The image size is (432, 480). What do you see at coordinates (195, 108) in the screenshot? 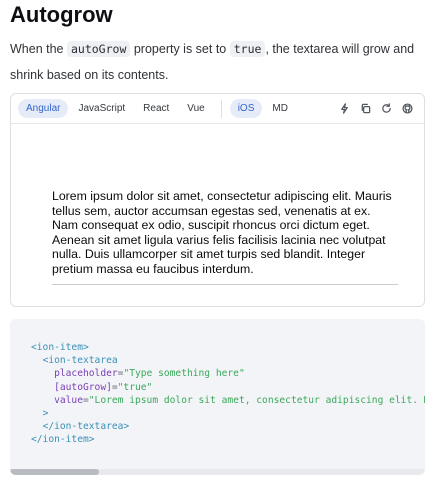
I see `tab-vue: Vue` at bounding box center [195, 108].